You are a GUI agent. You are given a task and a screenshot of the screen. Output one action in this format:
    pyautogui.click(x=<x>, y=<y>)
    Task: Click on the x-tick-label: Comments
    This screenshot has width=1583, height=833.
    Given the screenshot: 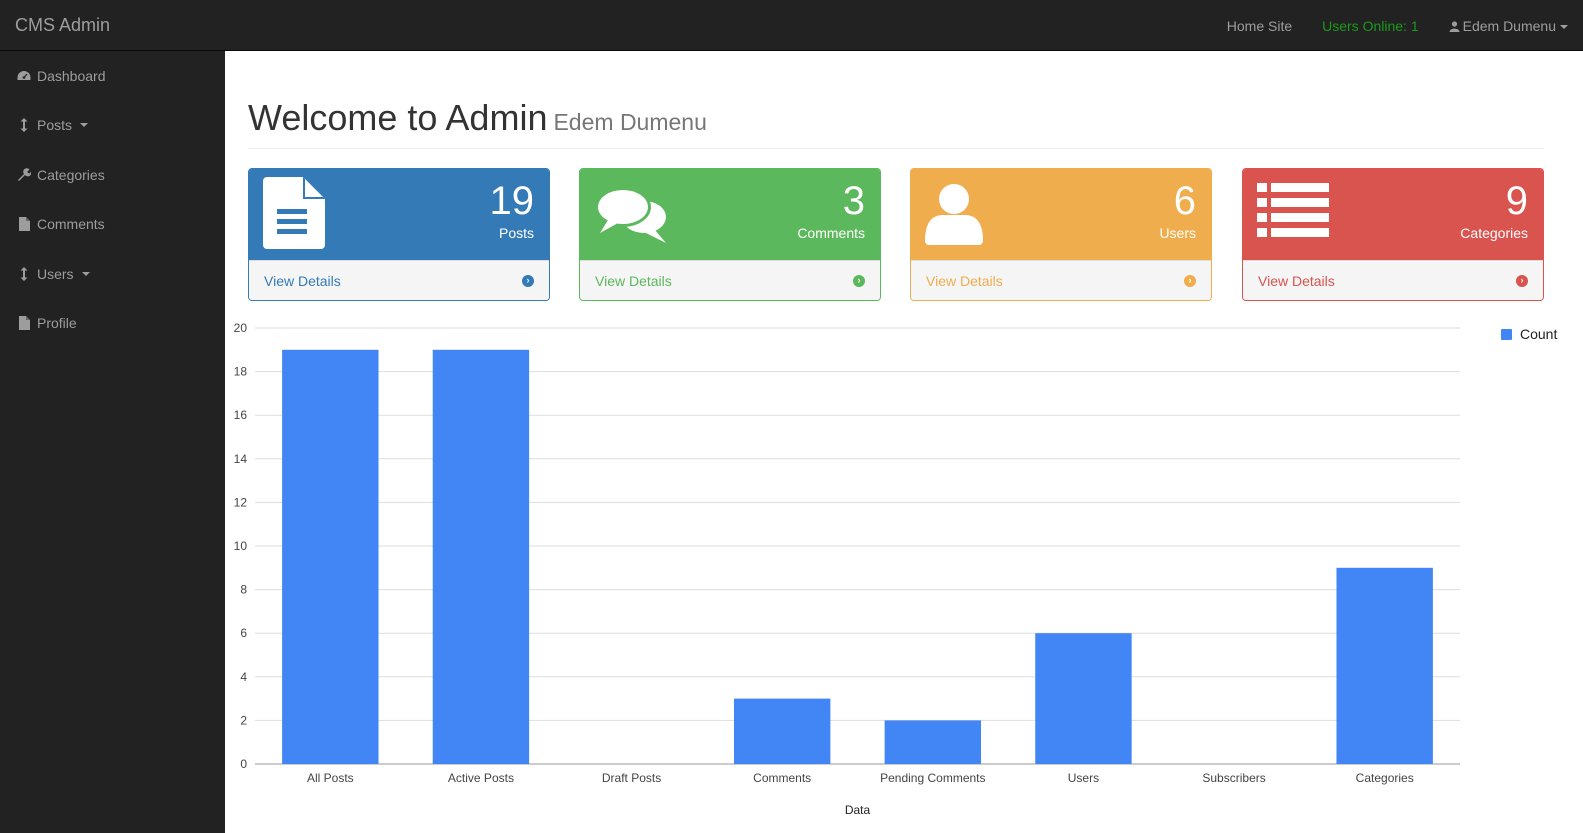 What is the action you would take?
    pyautogui.click(x=782, y=778)
    